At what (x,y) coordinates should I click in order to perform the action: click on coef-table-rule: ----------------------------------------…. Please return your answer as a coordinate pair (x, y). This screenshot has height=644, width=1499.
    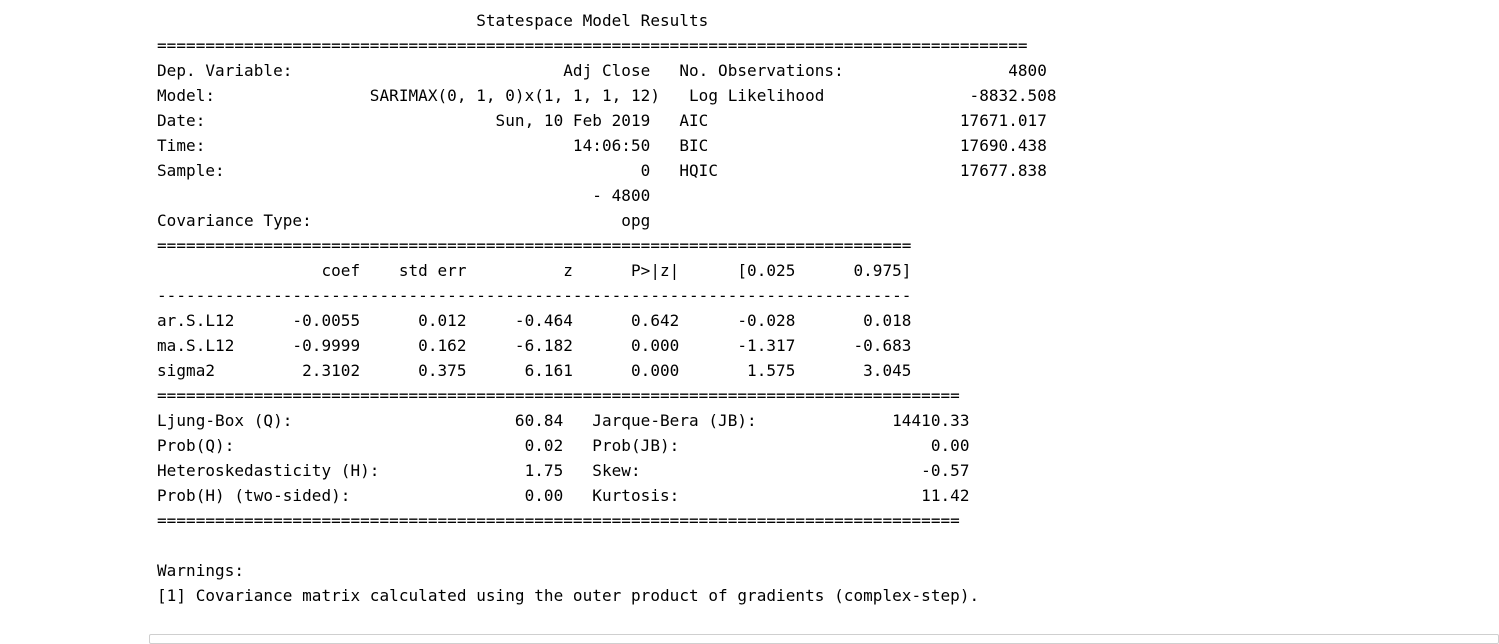
    Looking at the image, I should click on (534, 295).